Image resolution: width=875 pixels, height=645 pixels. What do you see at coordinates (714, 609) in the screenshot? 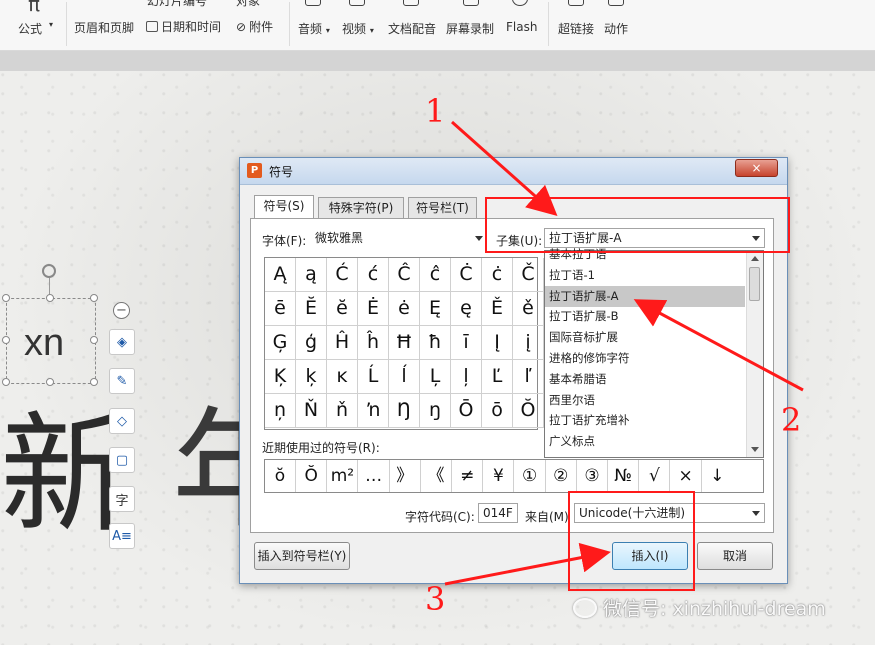
I see `watermark-text: 微信号: xinzhihui-dream` at bounding box center [714, 609].